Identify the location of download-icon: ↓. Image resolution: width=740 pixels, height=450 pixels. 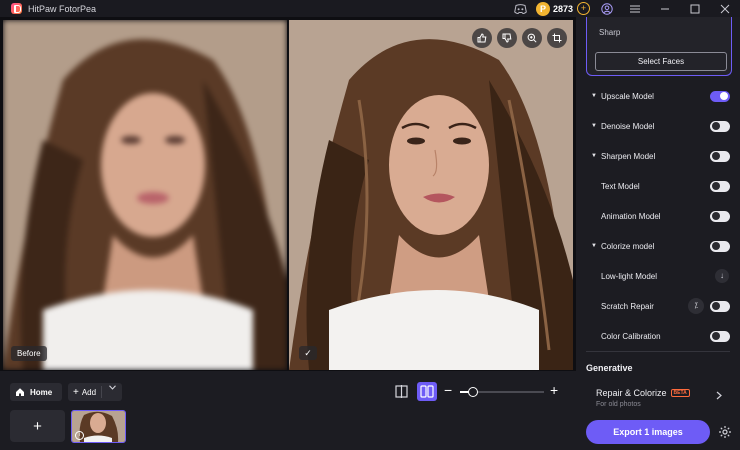
(722, 276).